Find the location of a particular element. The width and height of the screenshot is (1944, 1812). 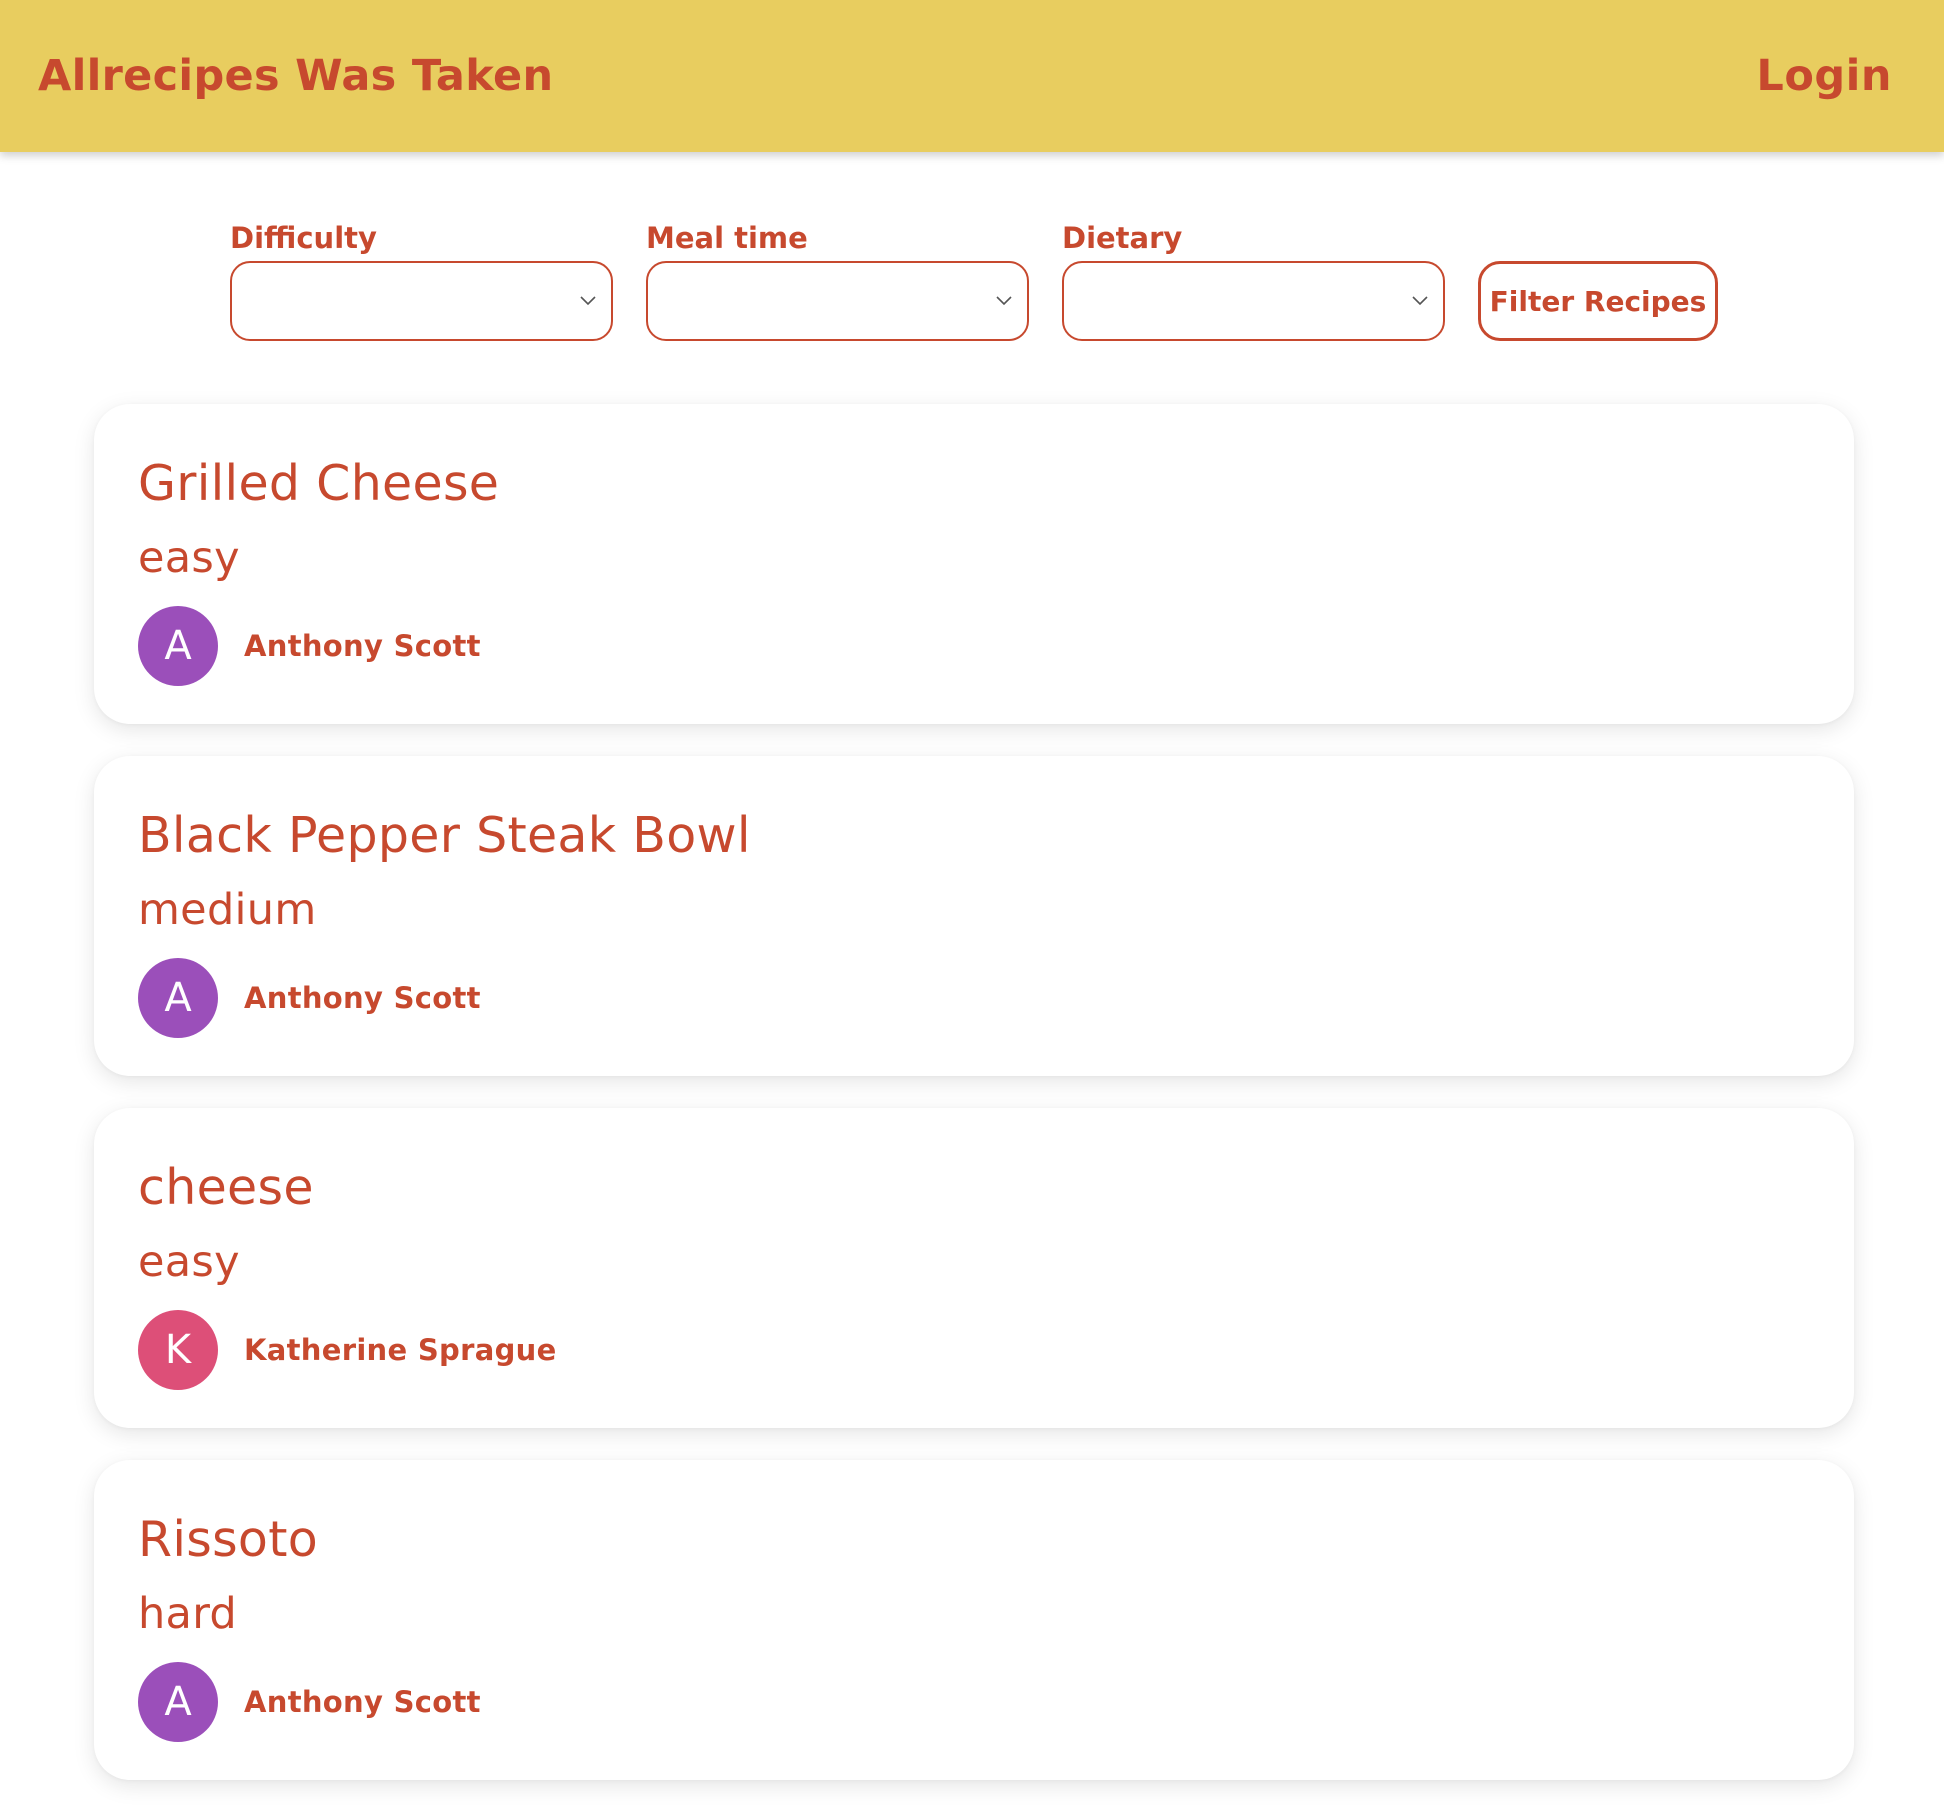

meal-time-filter: Meal time is located at coordinates (837, 279).